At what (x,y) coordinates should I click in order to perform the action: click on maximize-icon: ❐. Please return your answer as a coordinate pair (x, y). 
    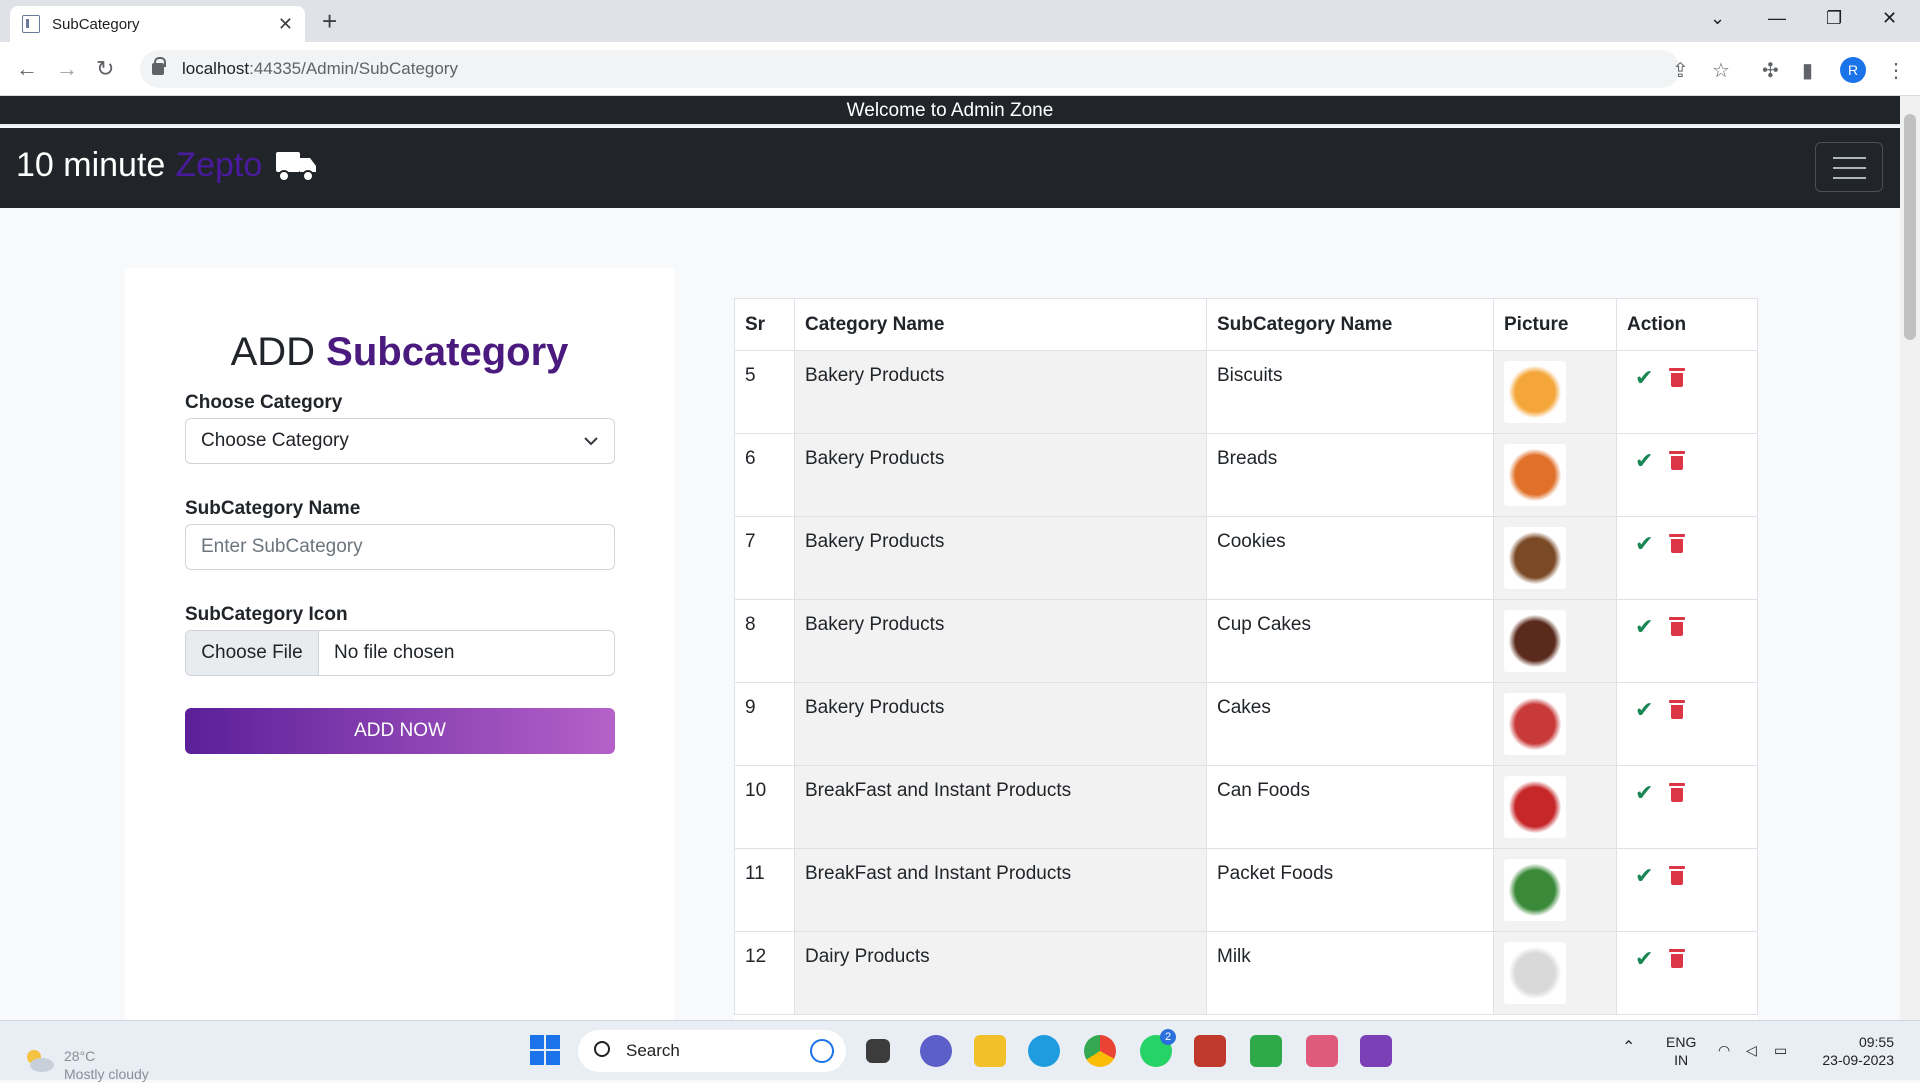
    Looking at the image, I should click on (1834, 18).